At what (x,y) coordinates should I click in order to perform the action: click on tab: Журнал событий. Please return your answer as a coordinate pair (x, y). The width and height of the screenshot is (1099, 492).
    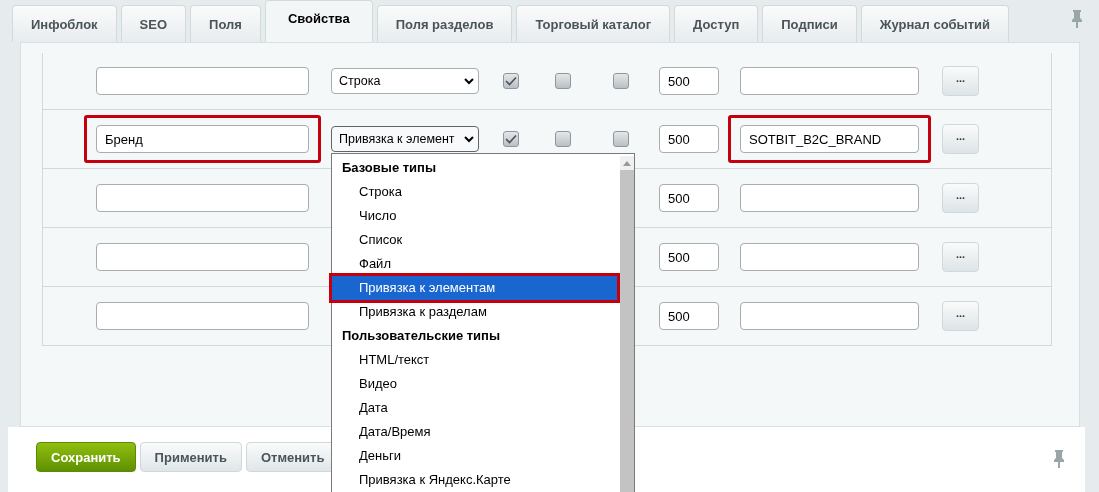
    Looking at the image, I should click on (935, 23).